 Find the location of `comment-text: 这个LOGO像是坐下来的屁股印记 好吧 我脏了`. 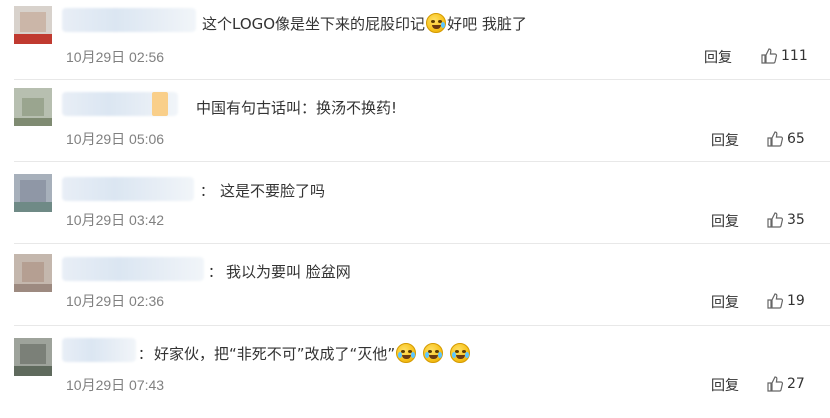

comment-text: 这个LOGO像是坐下来的屁股印记 好吧 我脏了 is located at coordinates (364, 23).